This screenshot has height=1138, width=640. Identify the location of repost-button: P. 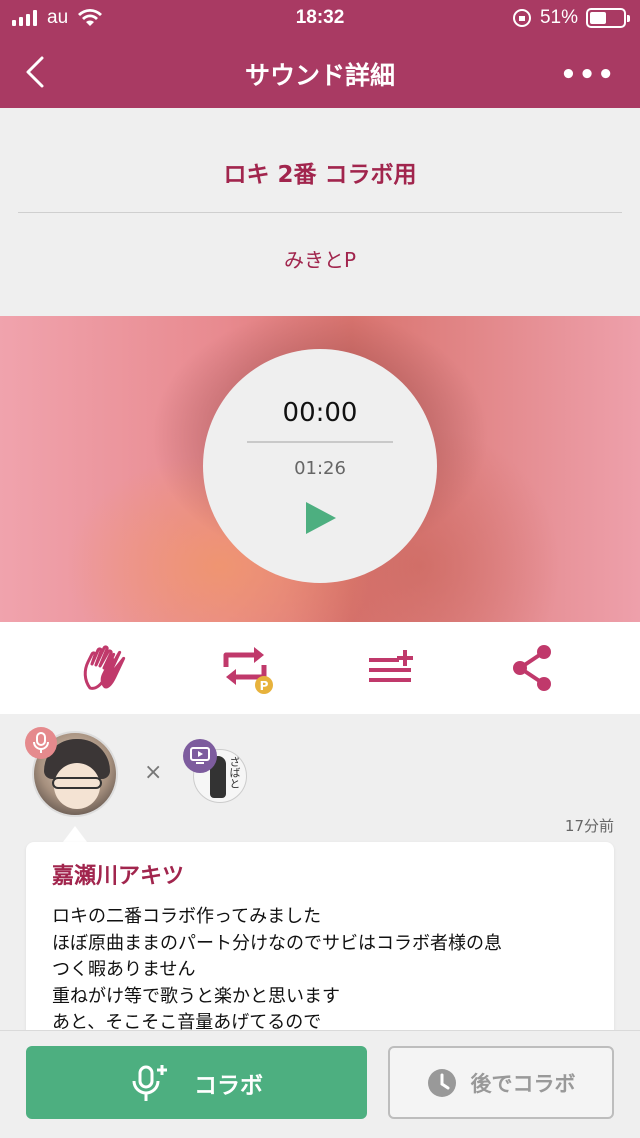
(246, 668).